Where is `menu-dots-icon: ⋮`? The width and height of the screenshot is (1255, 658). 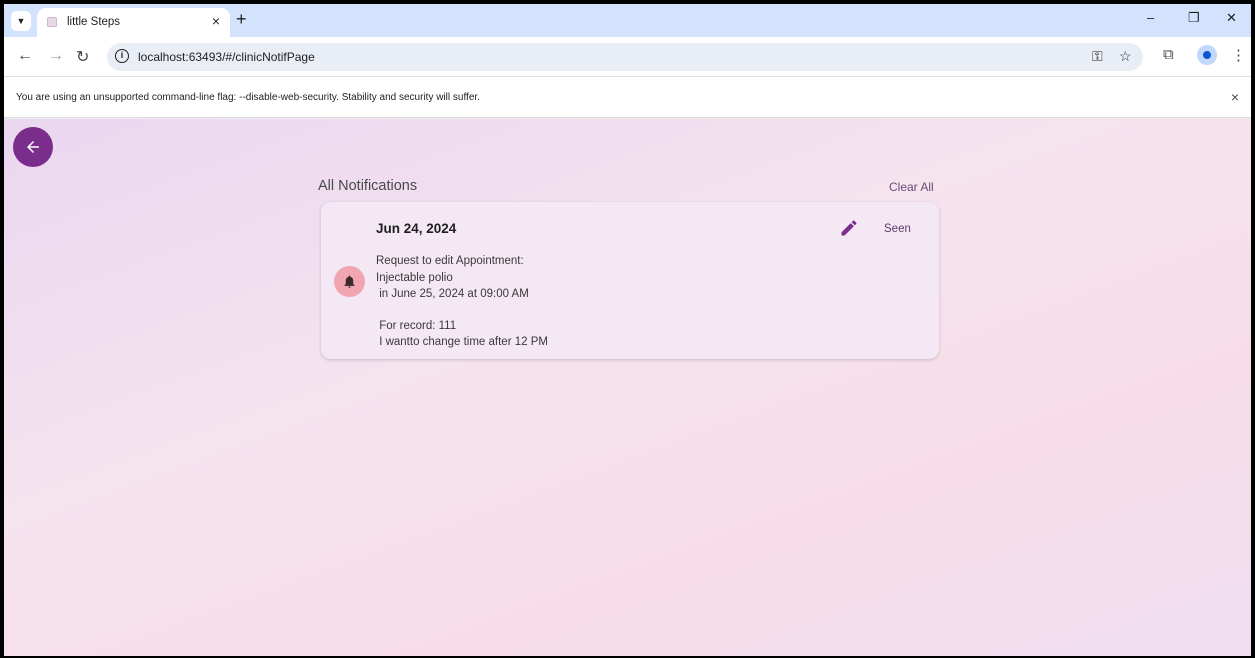 menu-dots-icon: ⋮ is located at coordinates (1238, 55).